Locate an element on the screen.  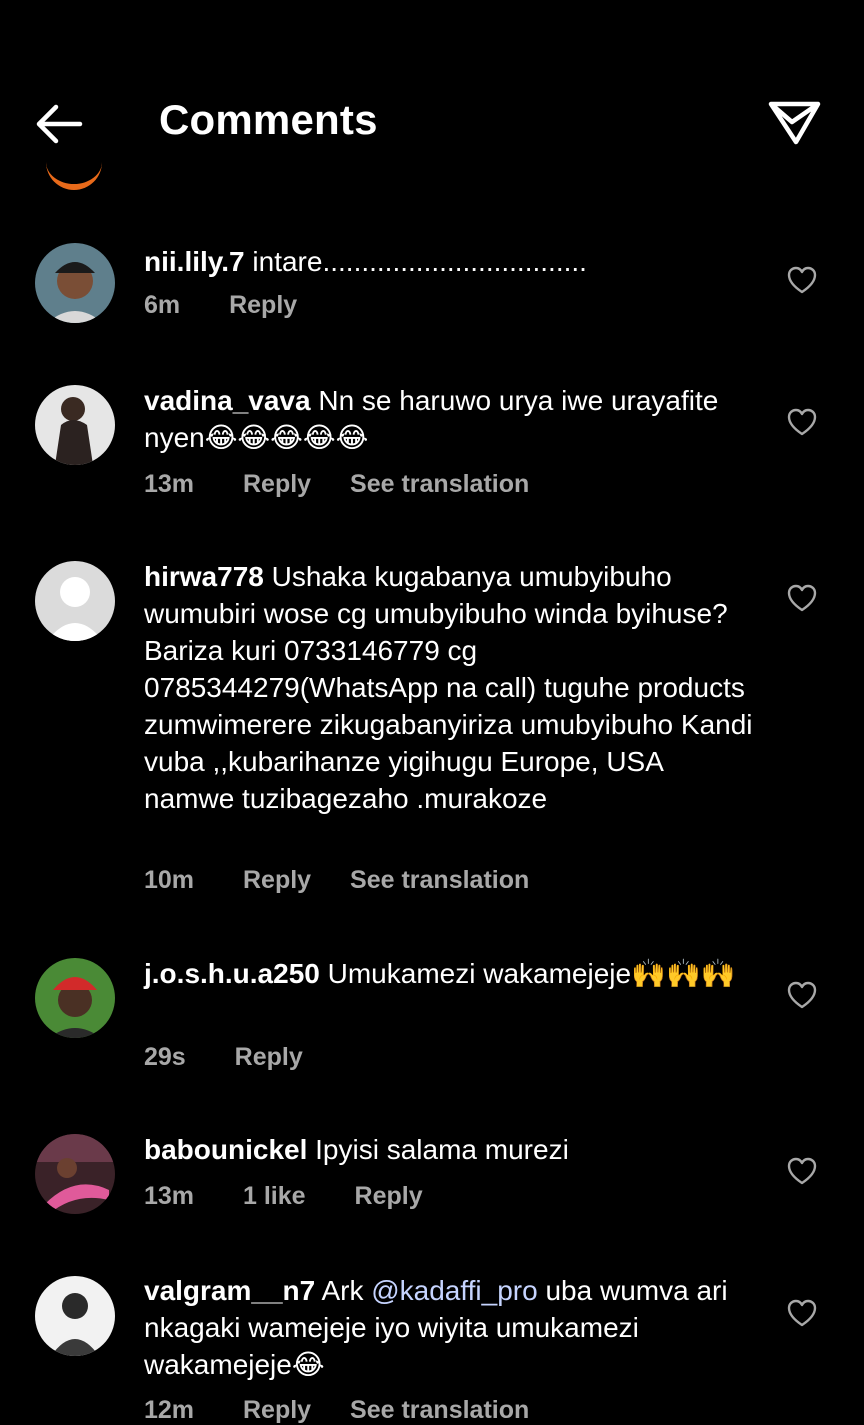
timestamp: 10m is located at coordinates (169, 880).